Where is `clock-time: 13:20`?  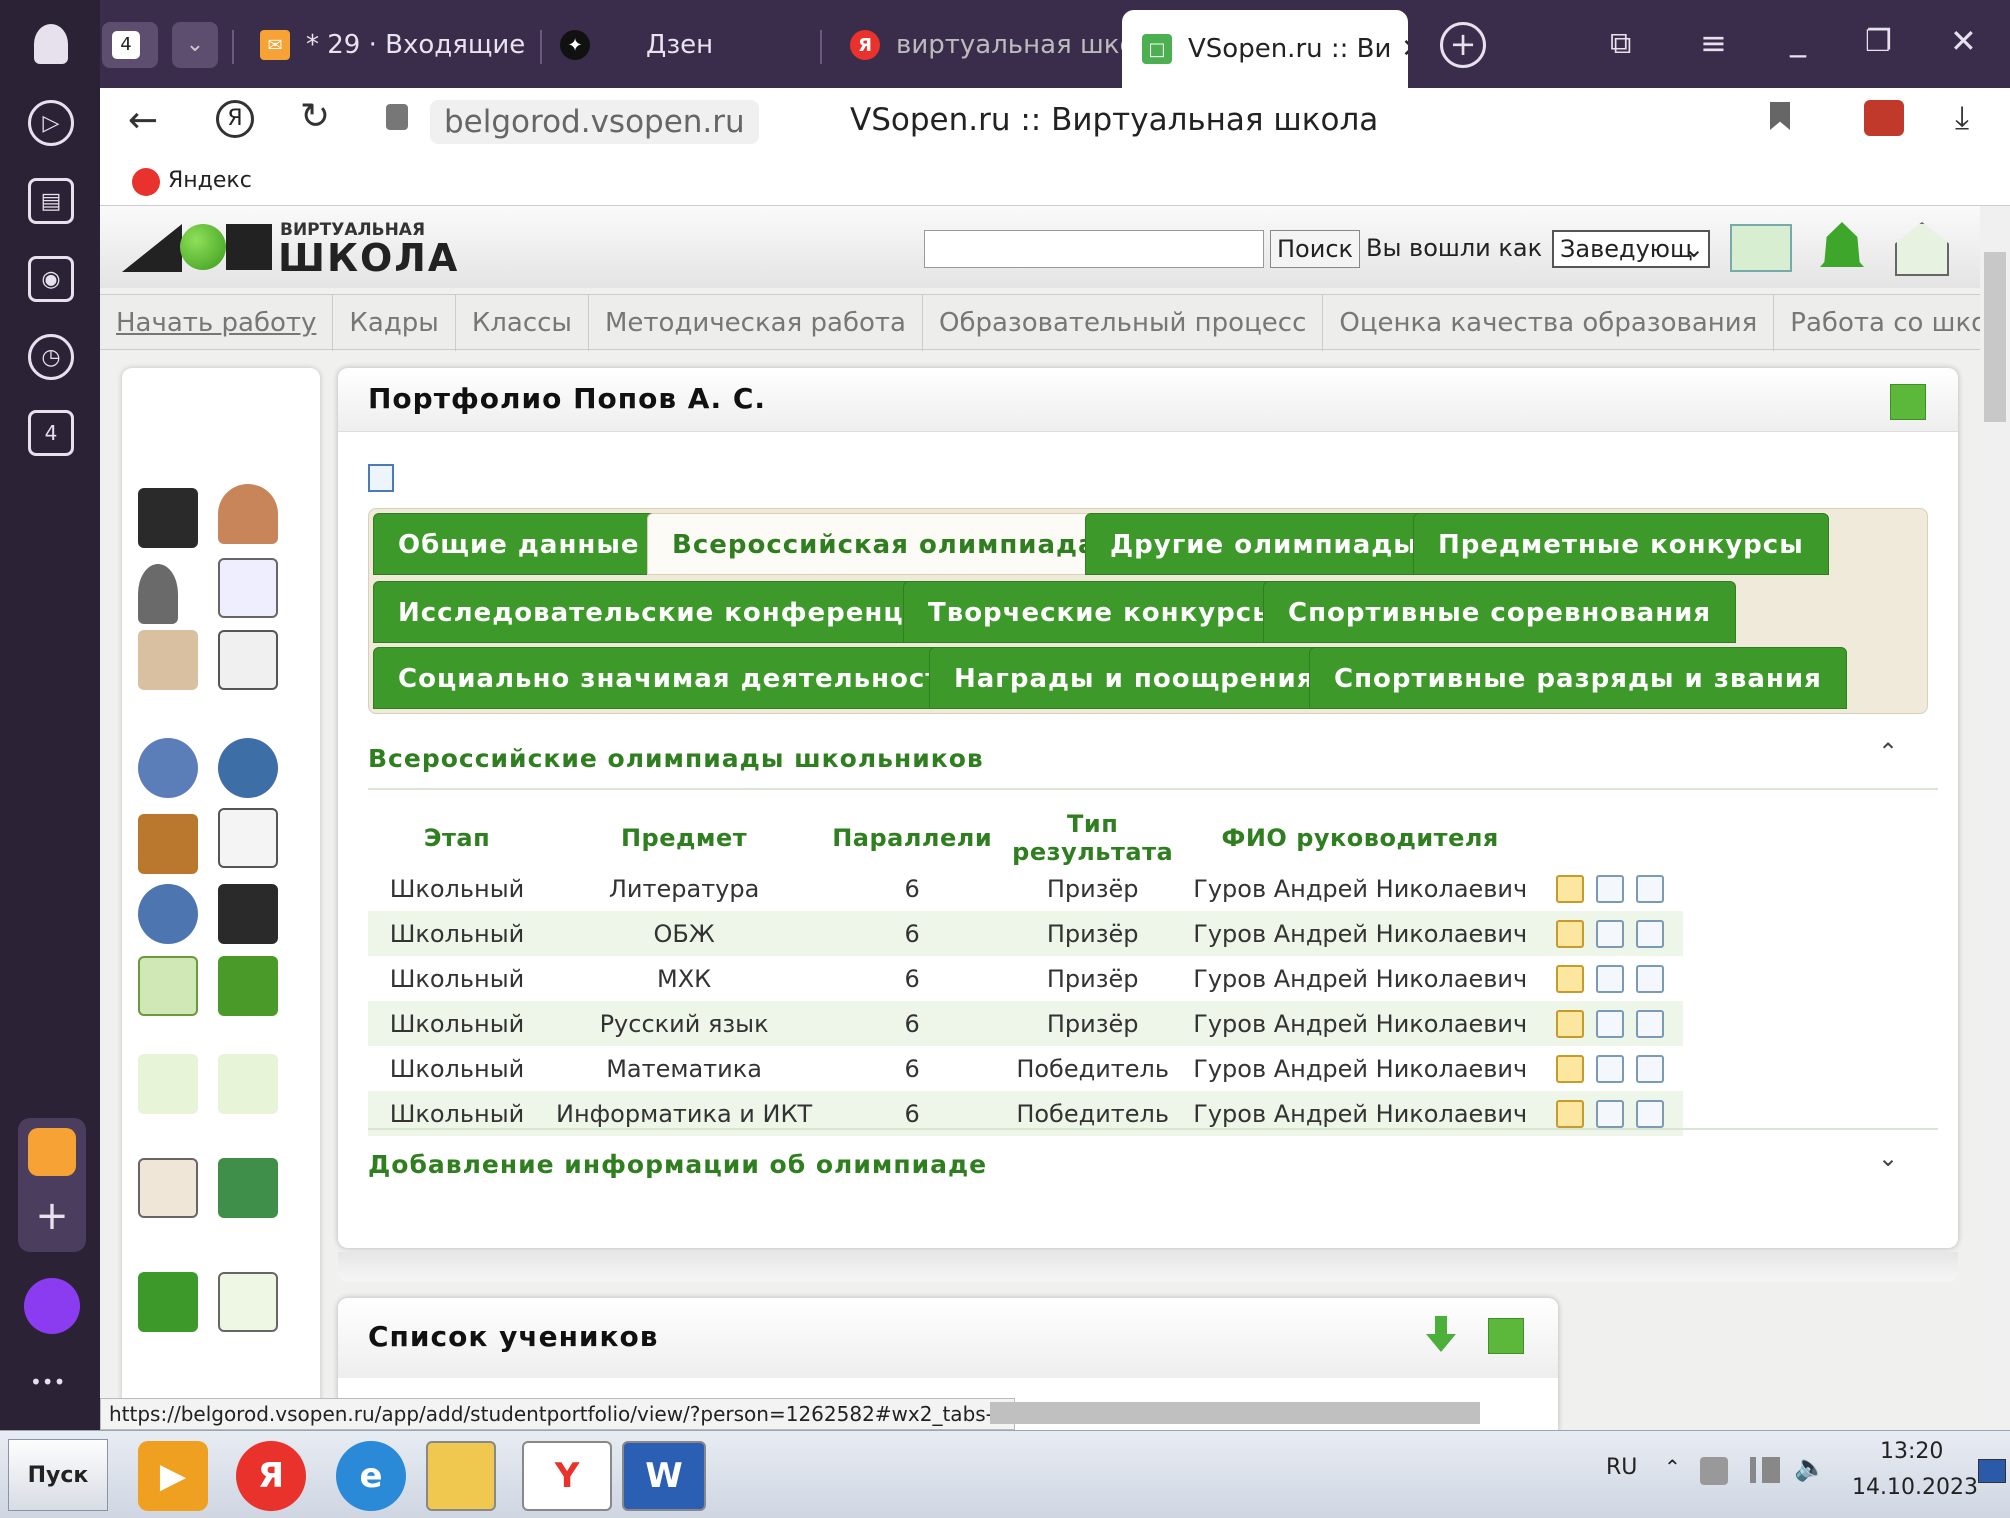
clock-time: 13:20 is located at coordinates (1911, 1451).